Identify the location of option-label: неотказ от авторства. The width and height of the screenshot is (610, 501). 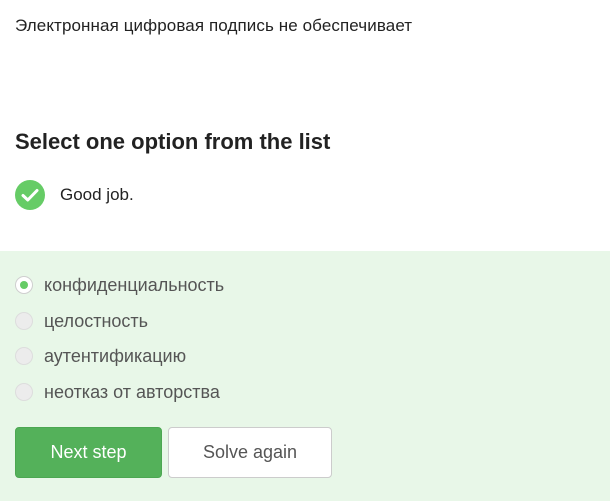
(132, 392).